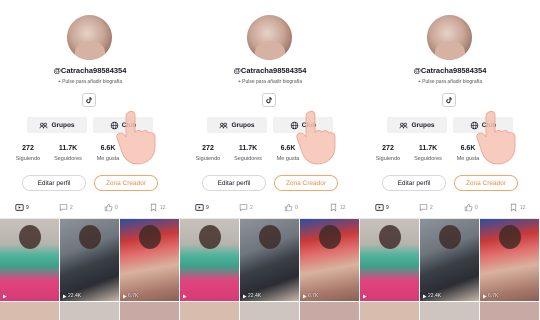 The height and width of the screenshot is (320, 540). What do you see at coordinates (496, 137) in the screenshot?
I see `pointing-hand-icon` at bounding box center [496, 137].